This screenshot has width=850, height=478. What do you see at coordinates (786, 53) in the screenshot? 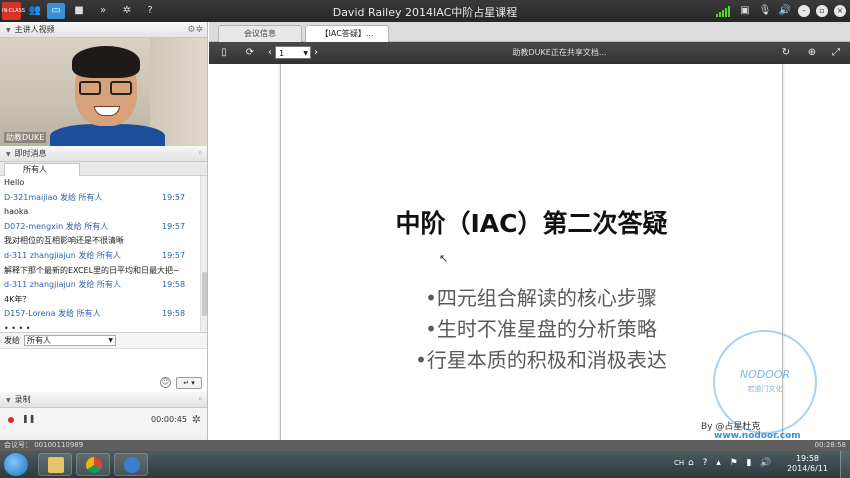
I see `rotate-icon: ↻` at bounding box center [786, 53].